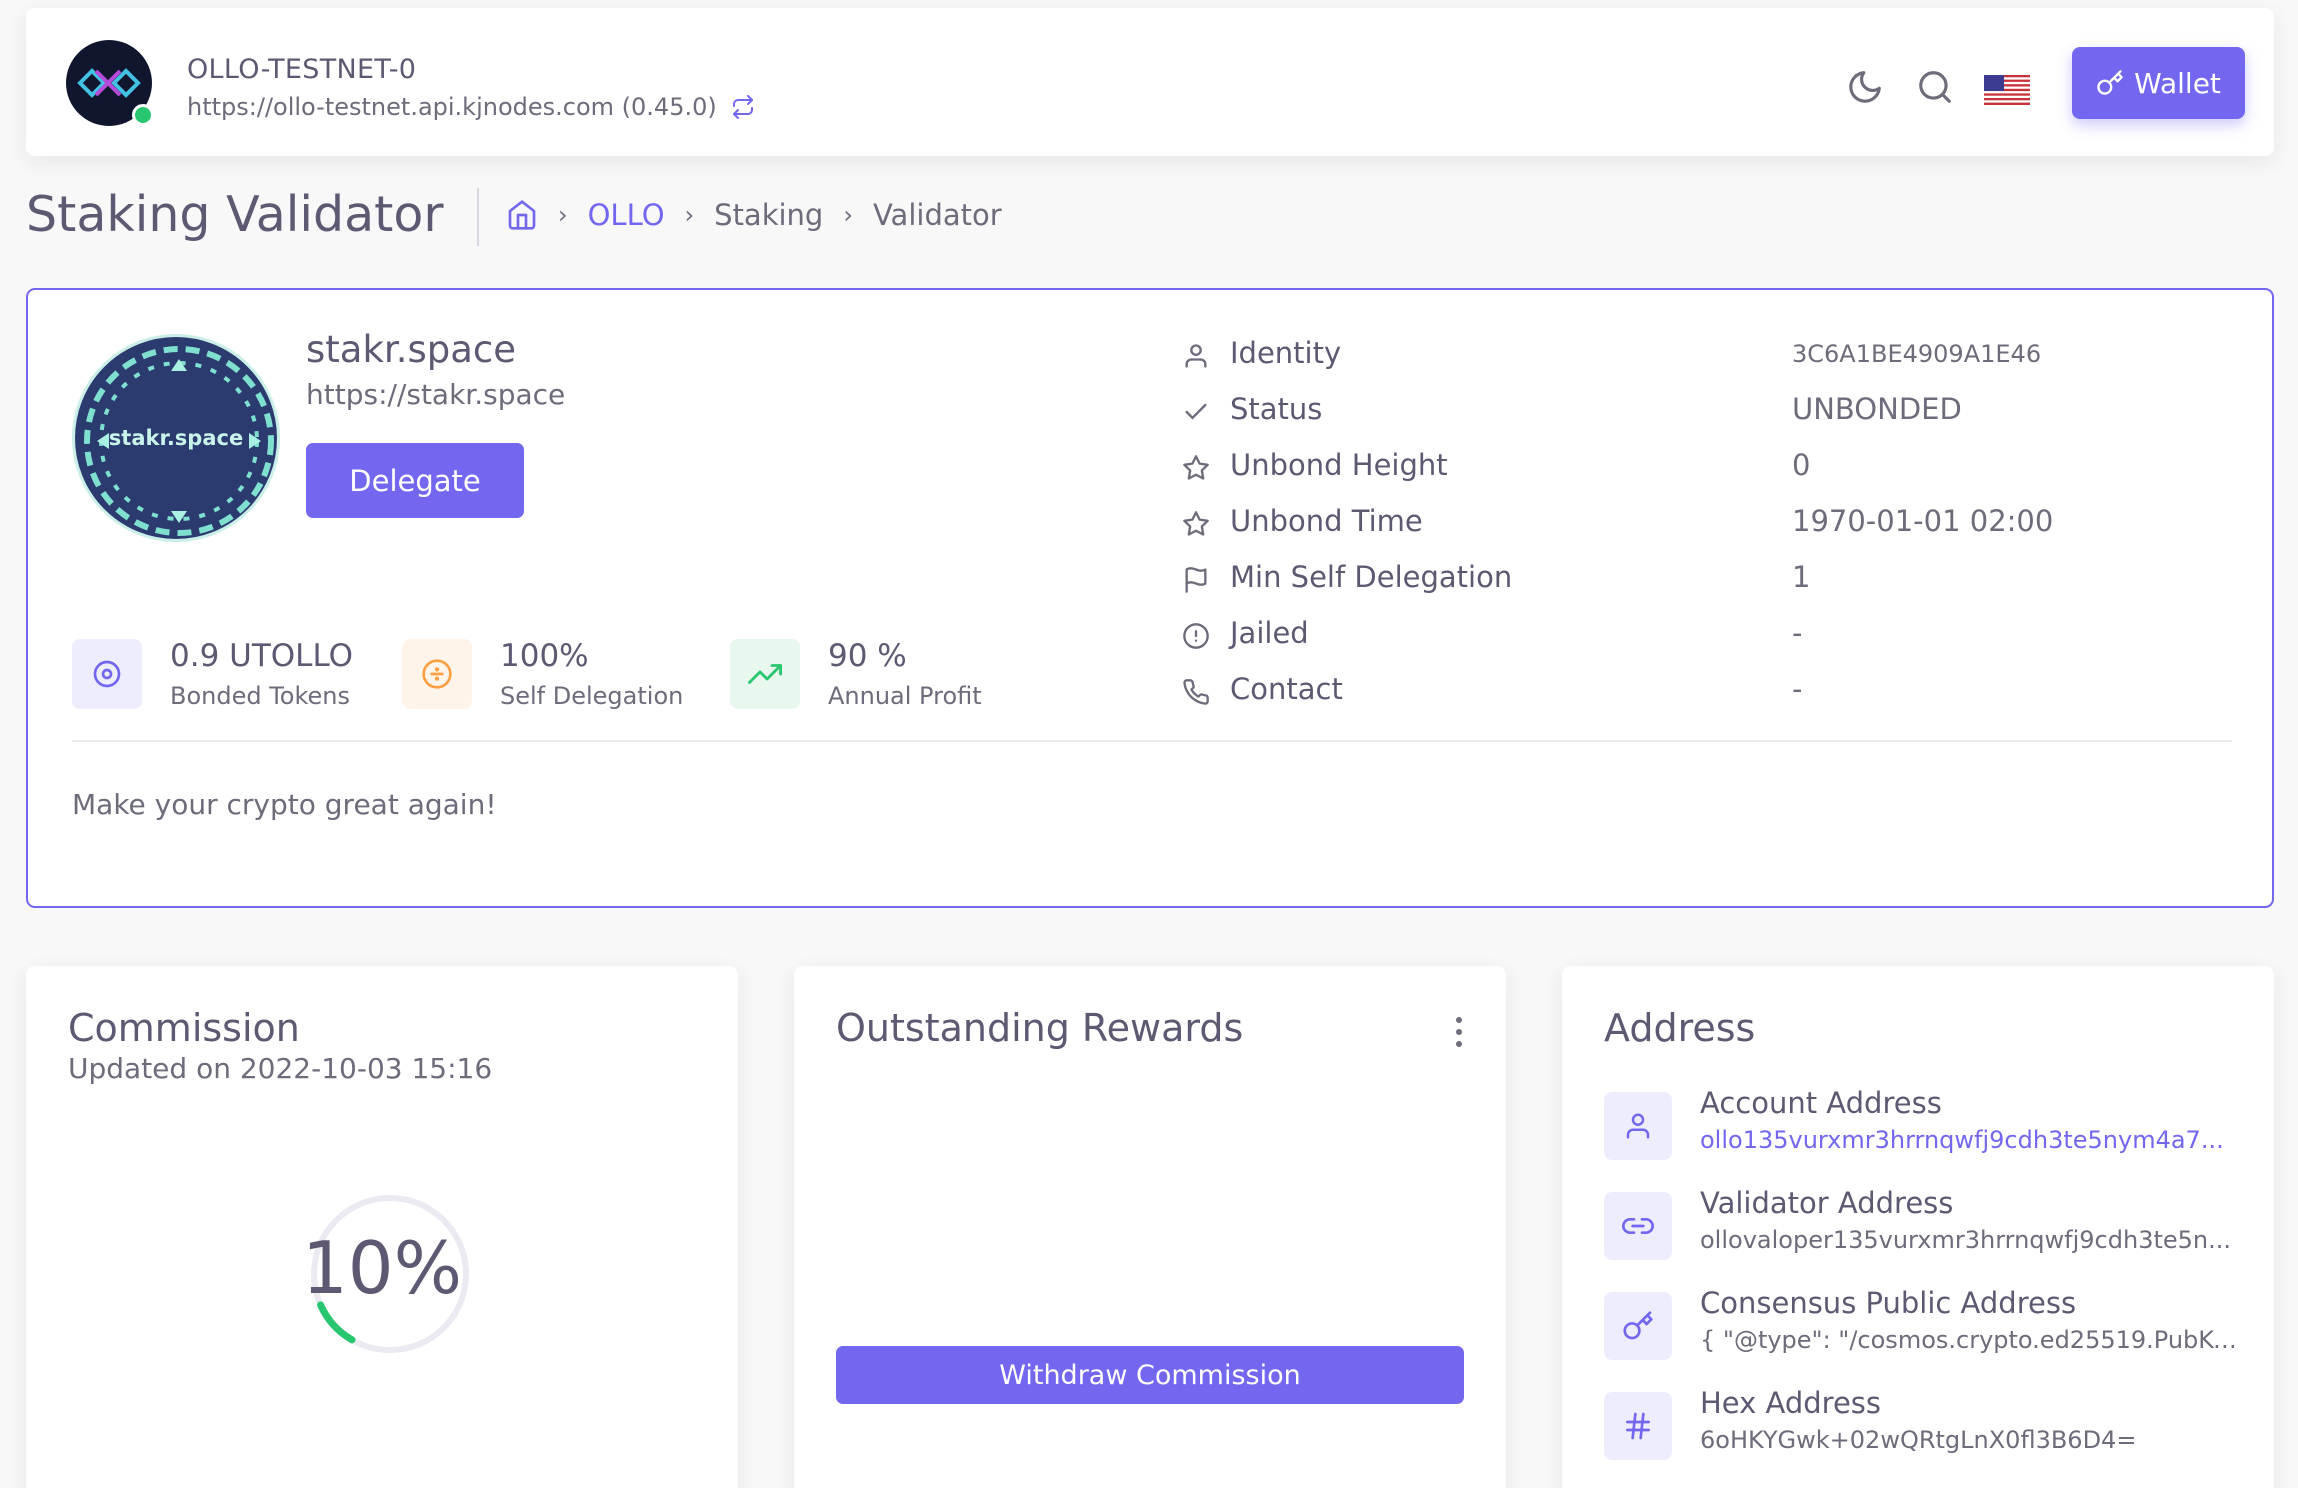 The image size is (2298, 1488). Describe the element at coordinates (867, 656) in the screenshot. I see `stat-value: 90 %` at that location.